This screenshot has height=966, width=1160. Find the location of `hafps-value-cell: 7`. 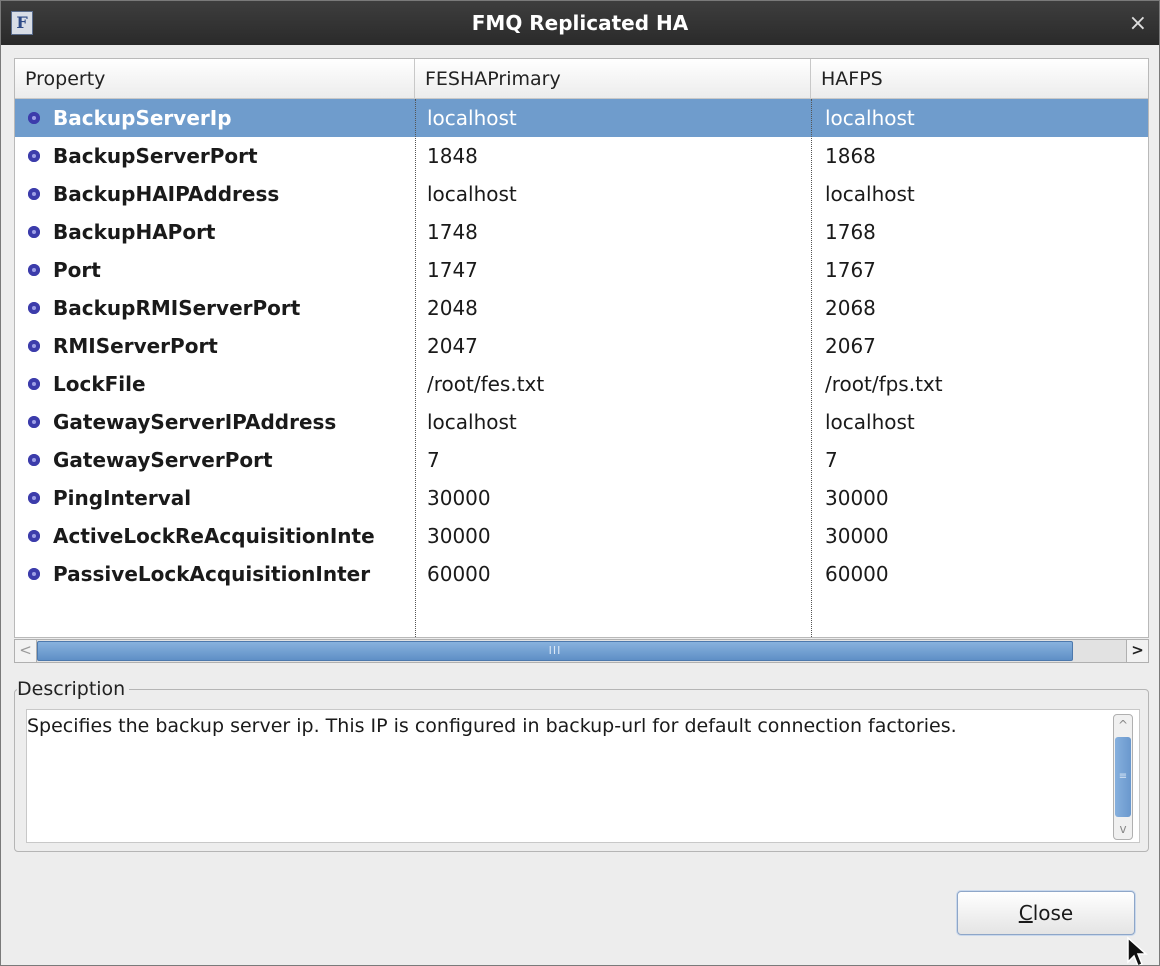

hafps-value-cell: 7 is located at coordinates (979, 460).